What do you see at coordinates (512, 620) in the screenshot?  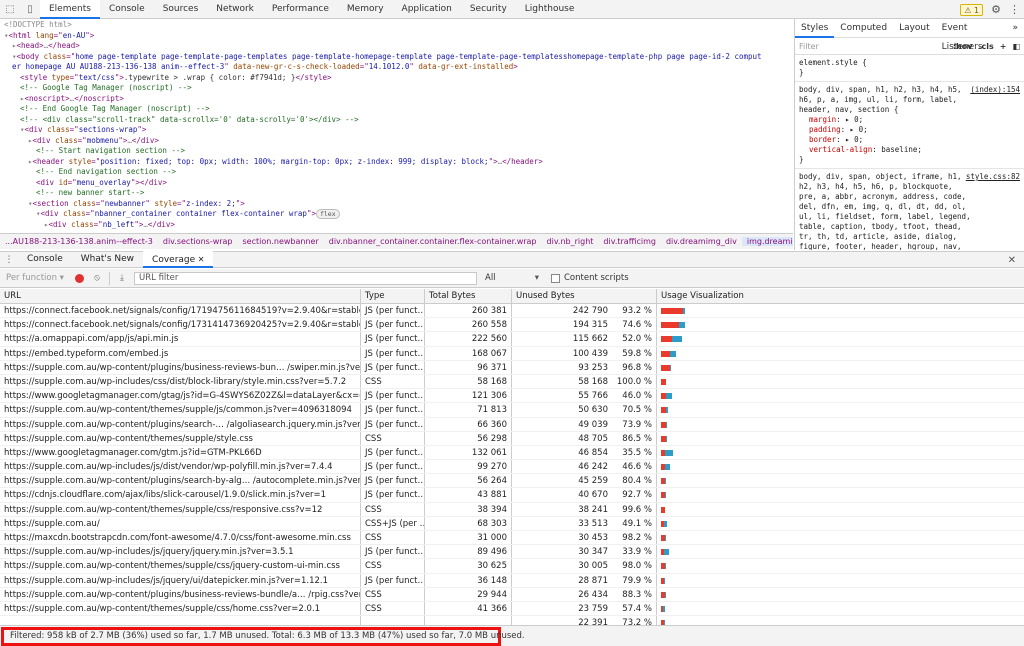 I see `table-row: 22 391 73.2 %` at bounding box center [512, 620].